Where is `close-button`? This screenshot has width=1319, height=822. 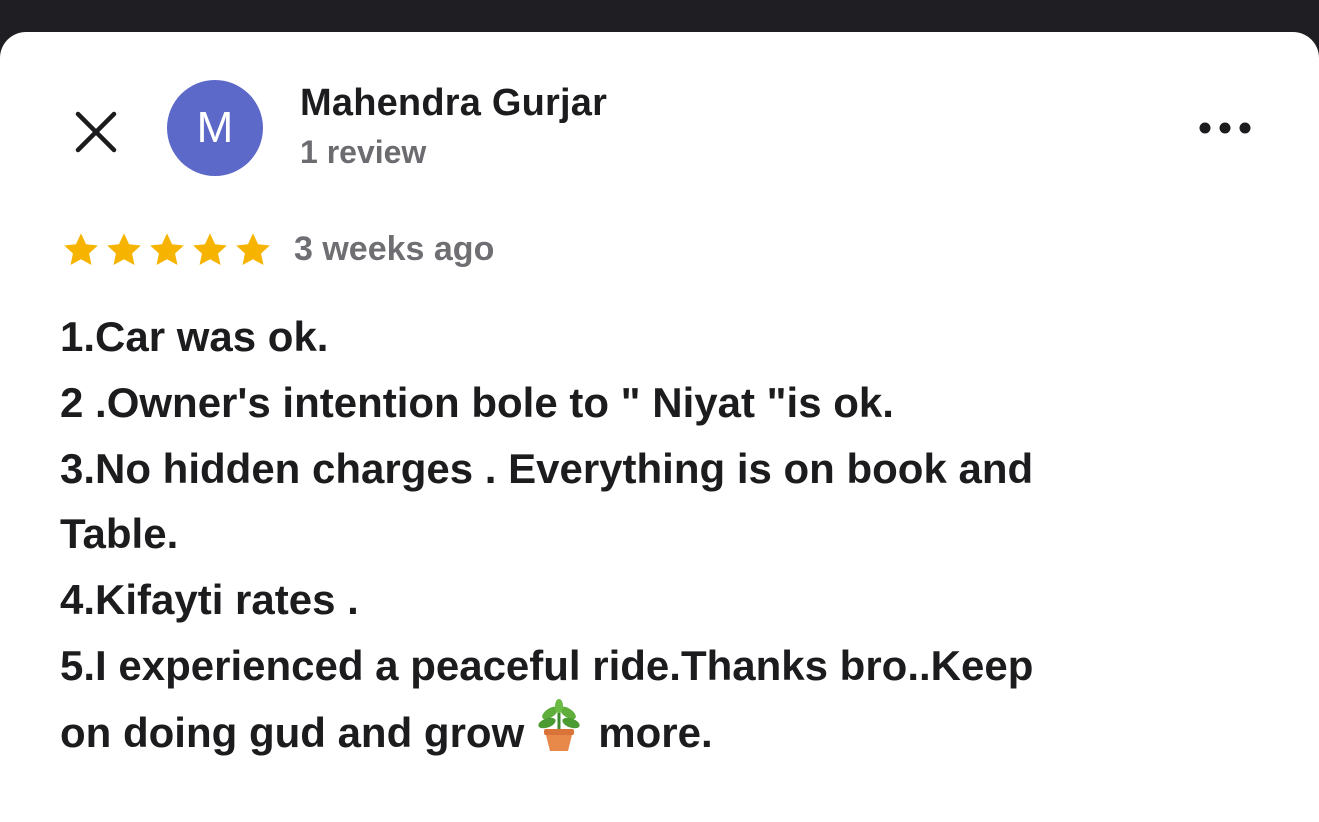 close-button is located at coordinates (96, 132).